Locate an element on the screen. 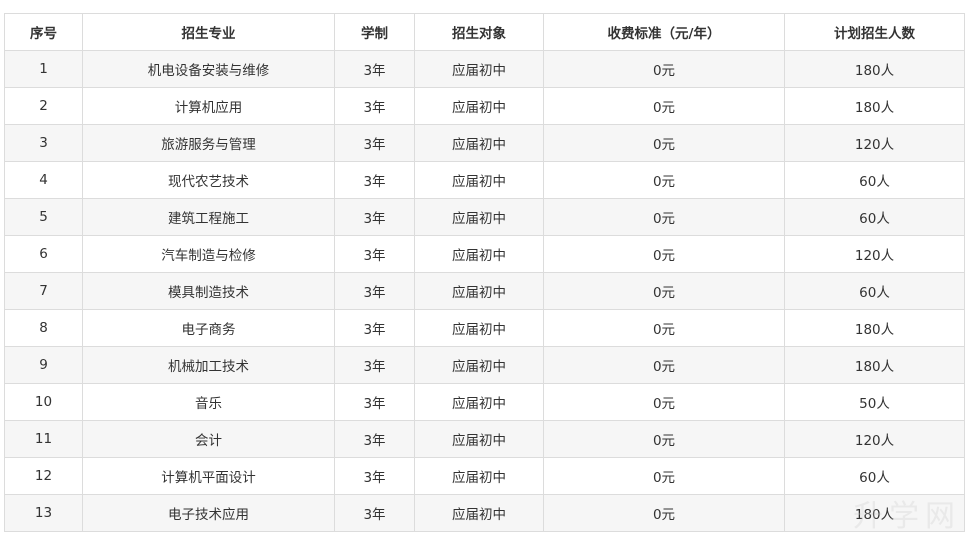  table-row: 8 电子商务 3年 应届初中 0元 180人 is located at coordinates (484, 328).